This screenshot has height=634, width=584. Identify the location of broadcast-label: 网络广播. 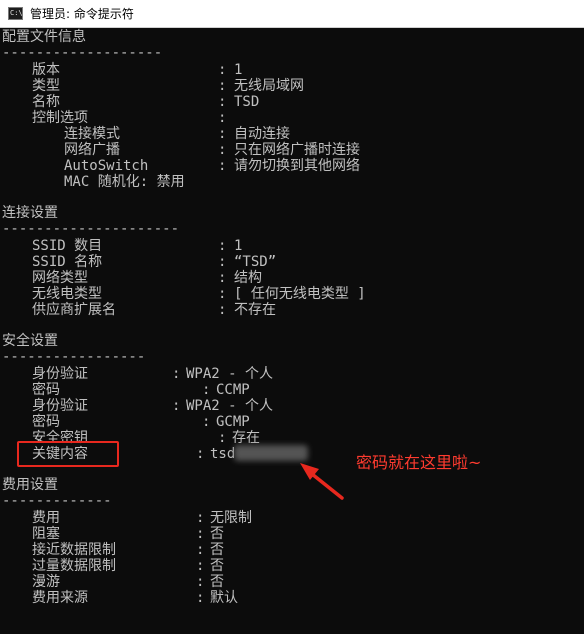
(92, 150).